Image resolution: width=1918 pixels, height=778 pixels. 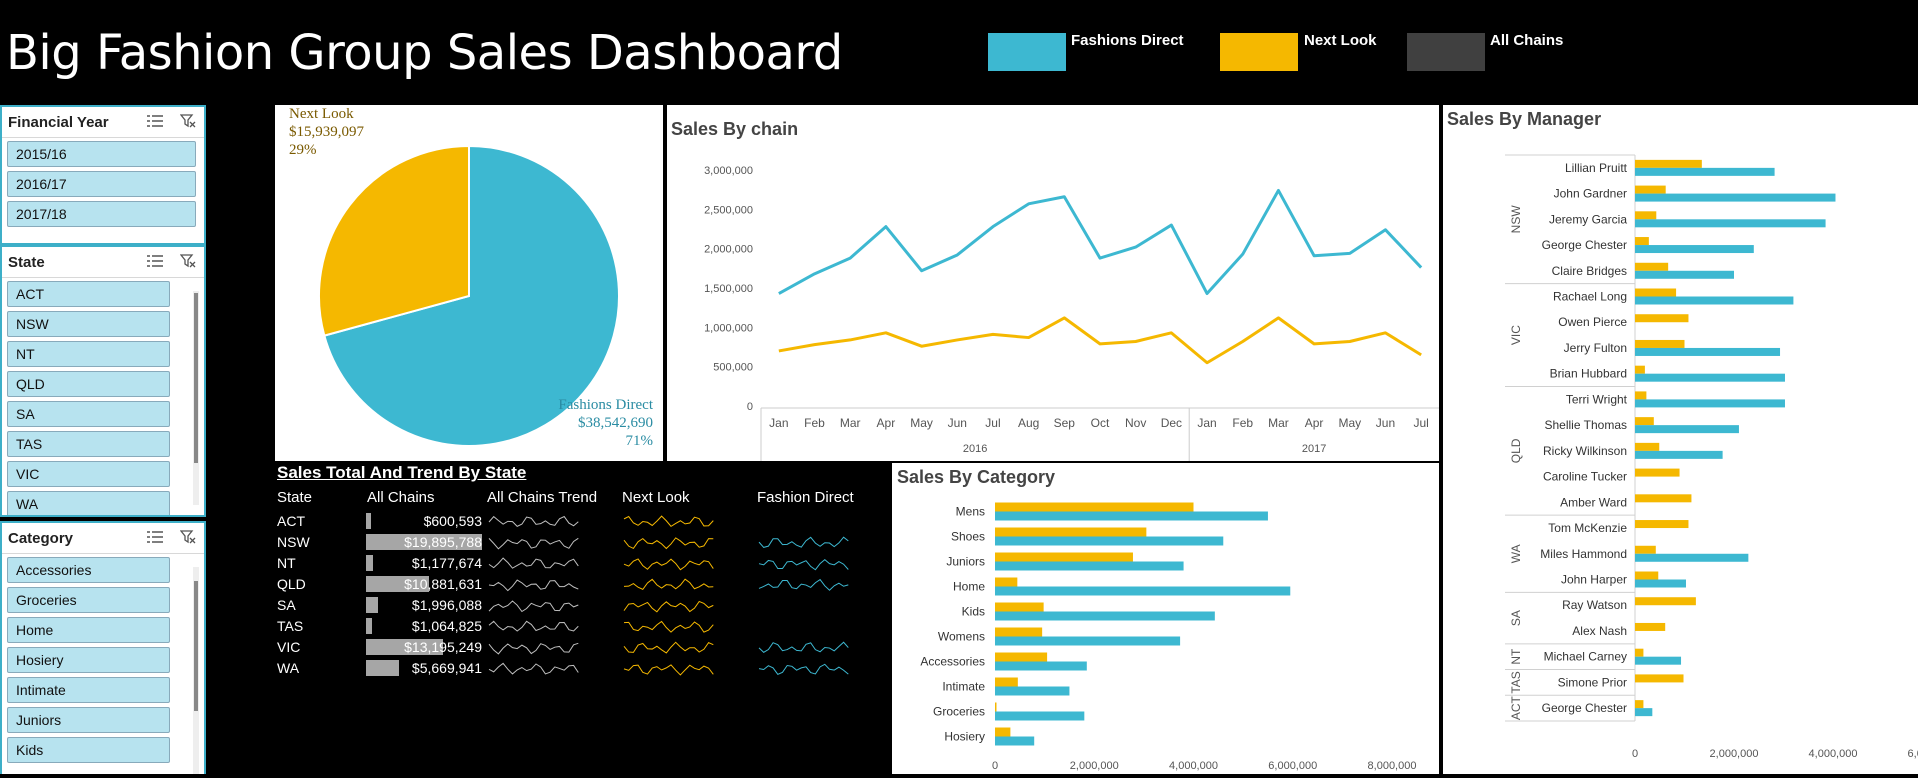 What do you see at coordinates (101, 214) in the screenshot?
I see `slicer-item-2017-18: 2017/18` at bounding box center [101, 214].